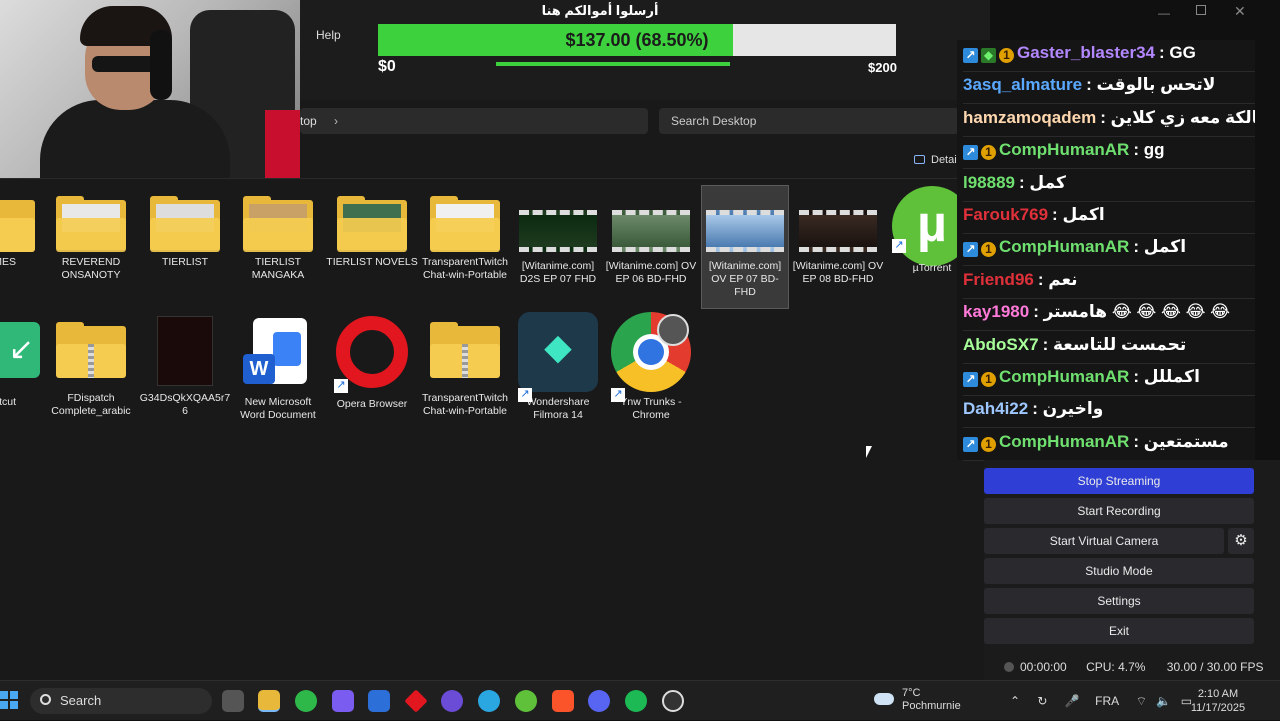  What do you see at coordinates (1201, 10) in the screenshot?
I see `maximize-icon` at bounding box center [1201, 10].